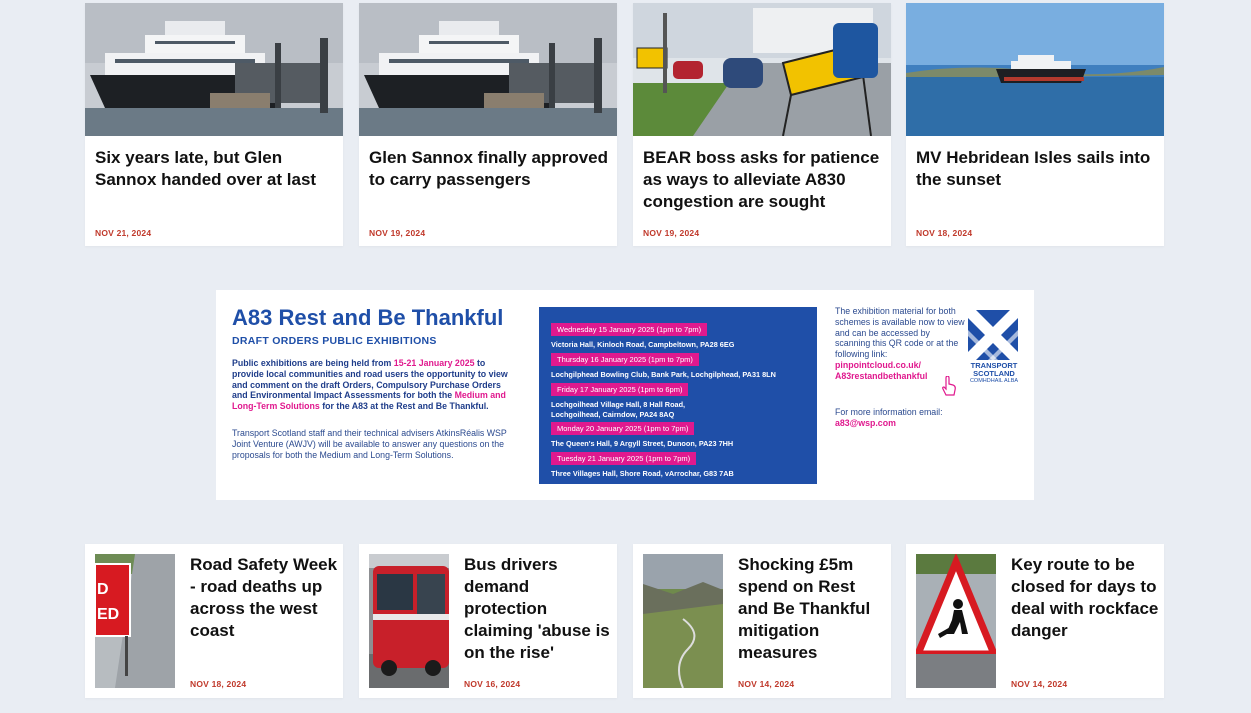 Image resolution: width=1251 pixels, height=713 pixels. I want to click on schedule-date: Wednesday 15 January 2025 (1pm to 7pm), so click(629, 329).